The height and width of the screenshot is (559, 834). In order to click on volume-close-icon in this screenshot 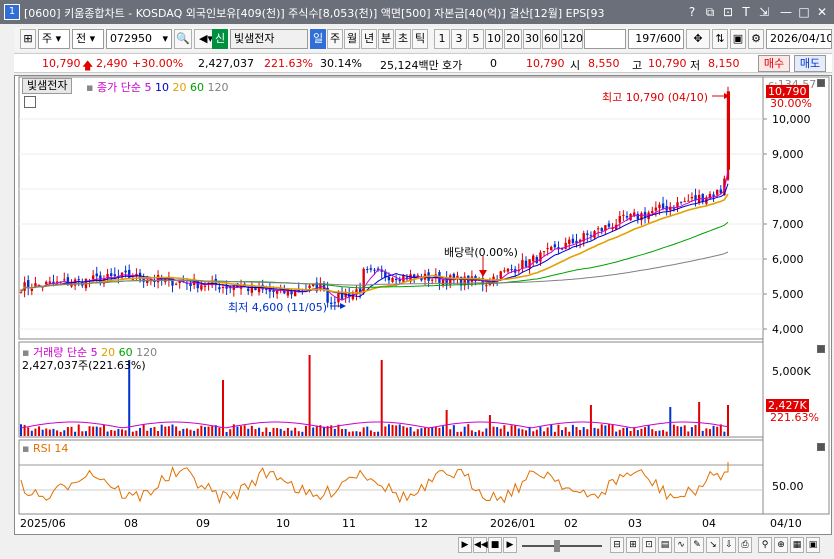, I will do `click(821, 349)`.